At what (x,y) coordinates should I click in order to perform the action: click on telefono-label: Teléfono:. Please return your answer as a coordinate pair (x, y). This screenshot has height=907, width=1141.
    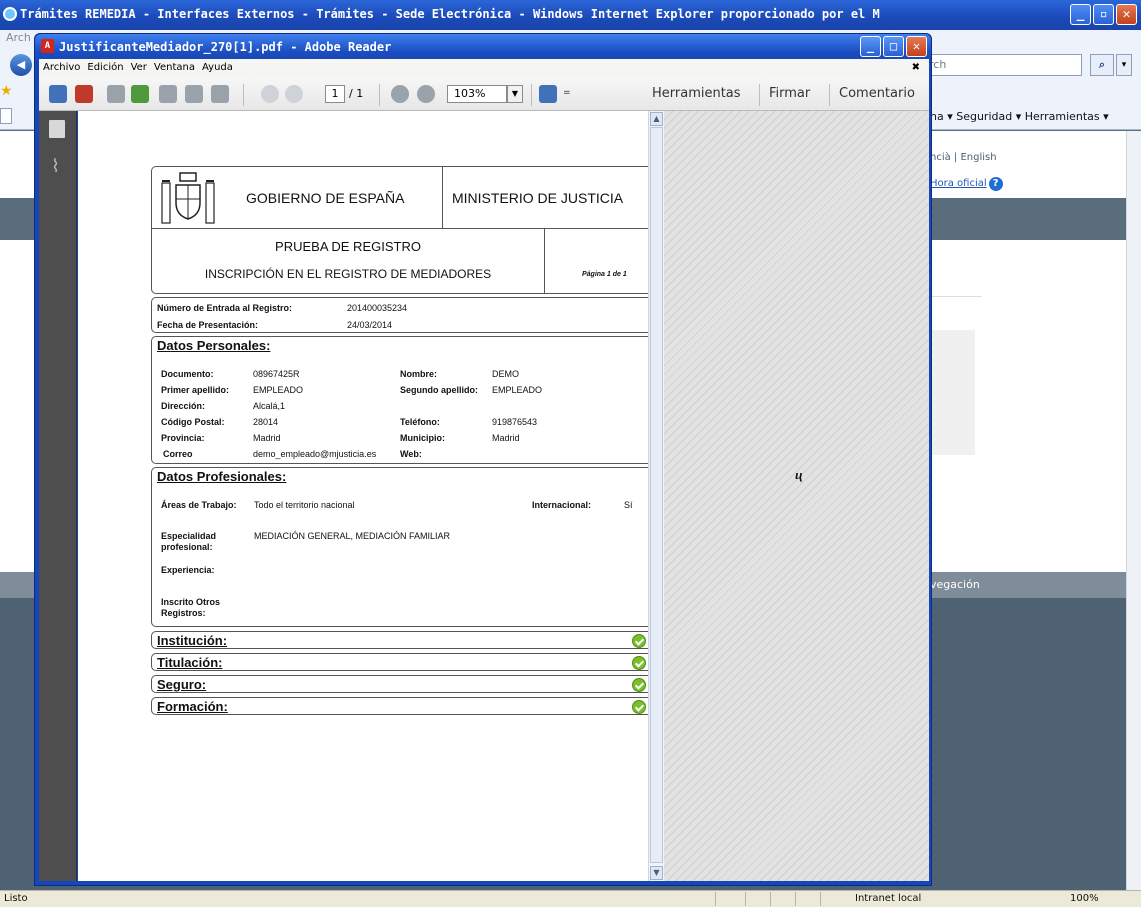
    Looking at the image, I should click on (420, 422).